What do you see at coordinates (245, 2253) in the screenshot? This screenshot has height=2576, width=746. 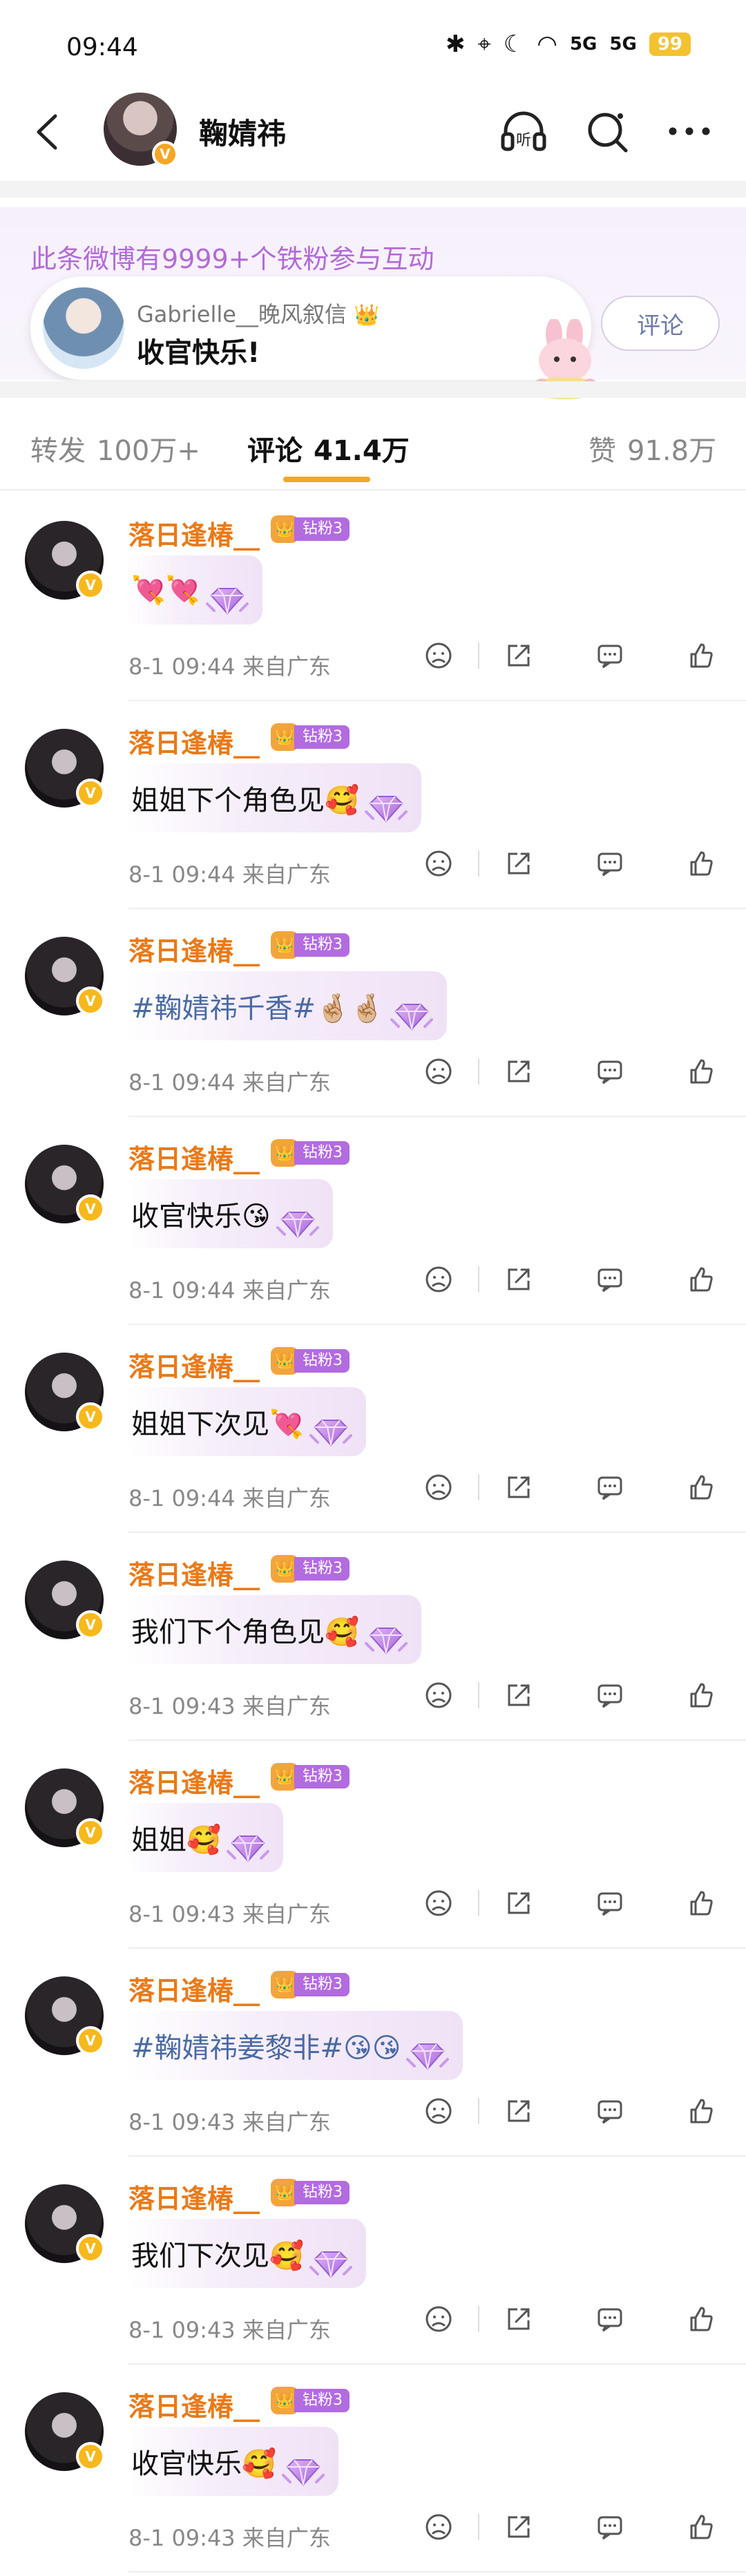 I see `comment-bubble: 我们下次见🥰` at bounding box center [245, 2253].